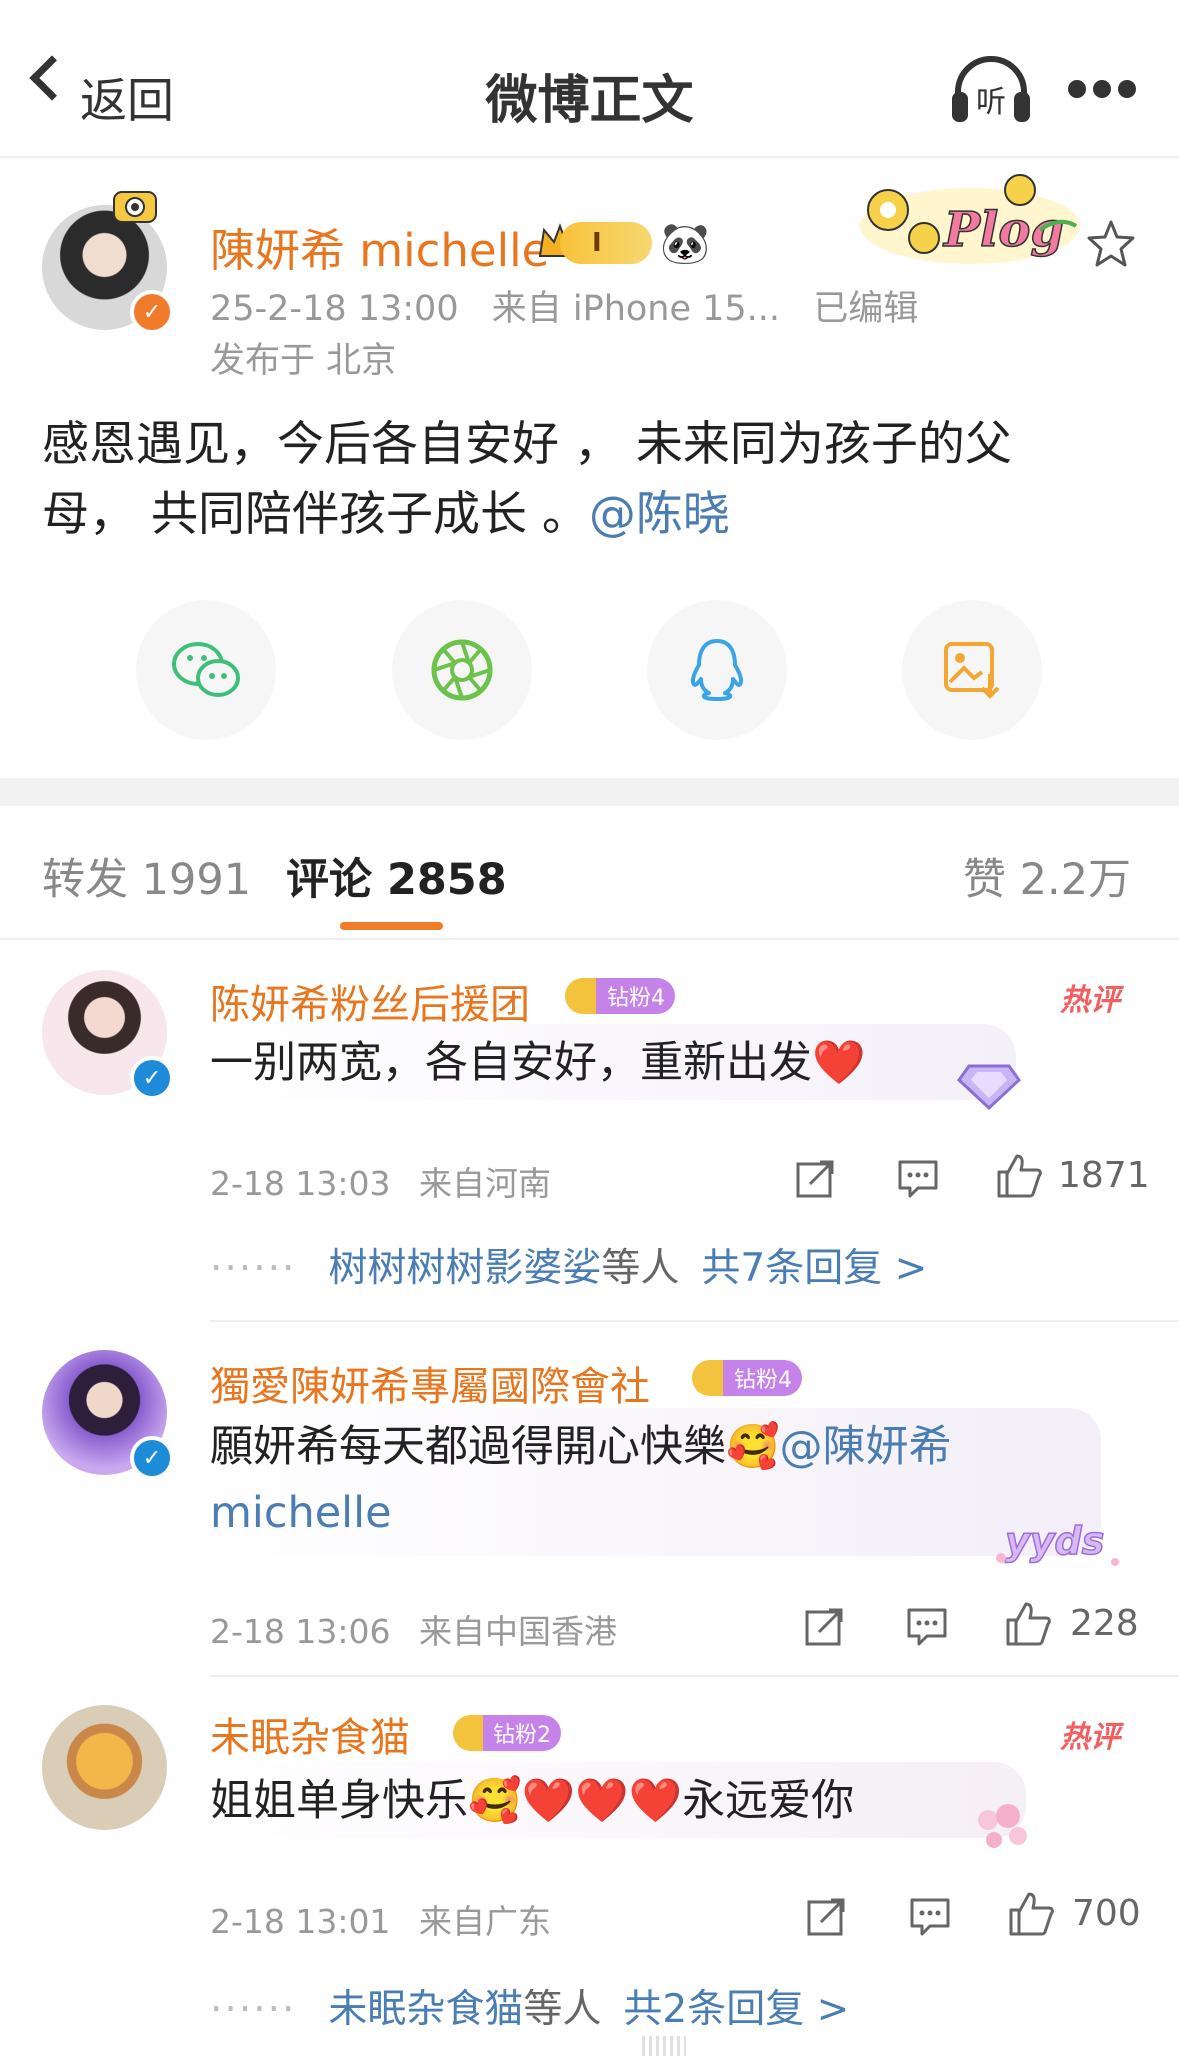 The height and width of the screenshot is (2067, 1179). Describe the element at coordinates (300, 1183) in the screenshot. I see `comment-time: 2-18 13:03` at that location.